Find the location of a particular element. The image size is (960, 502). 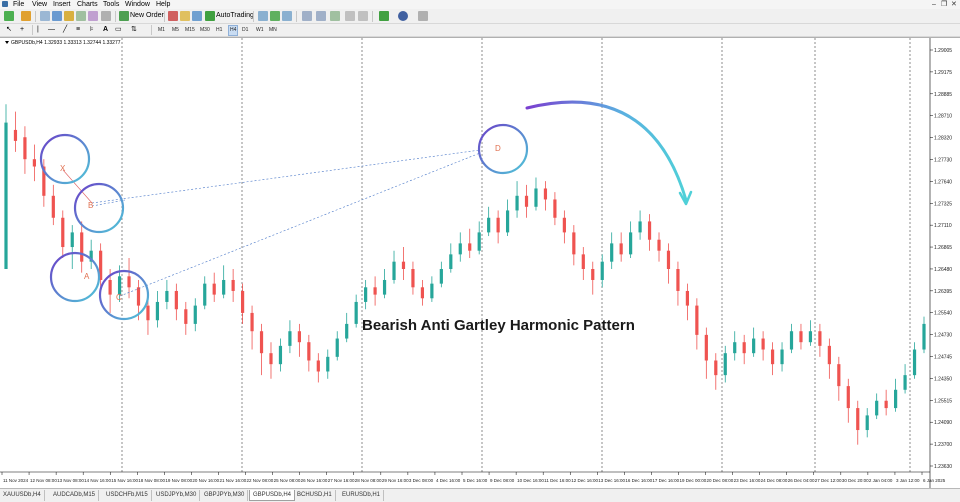

tab-eurusd: EURUSDb,H1 is located at coordinates (362, 495).